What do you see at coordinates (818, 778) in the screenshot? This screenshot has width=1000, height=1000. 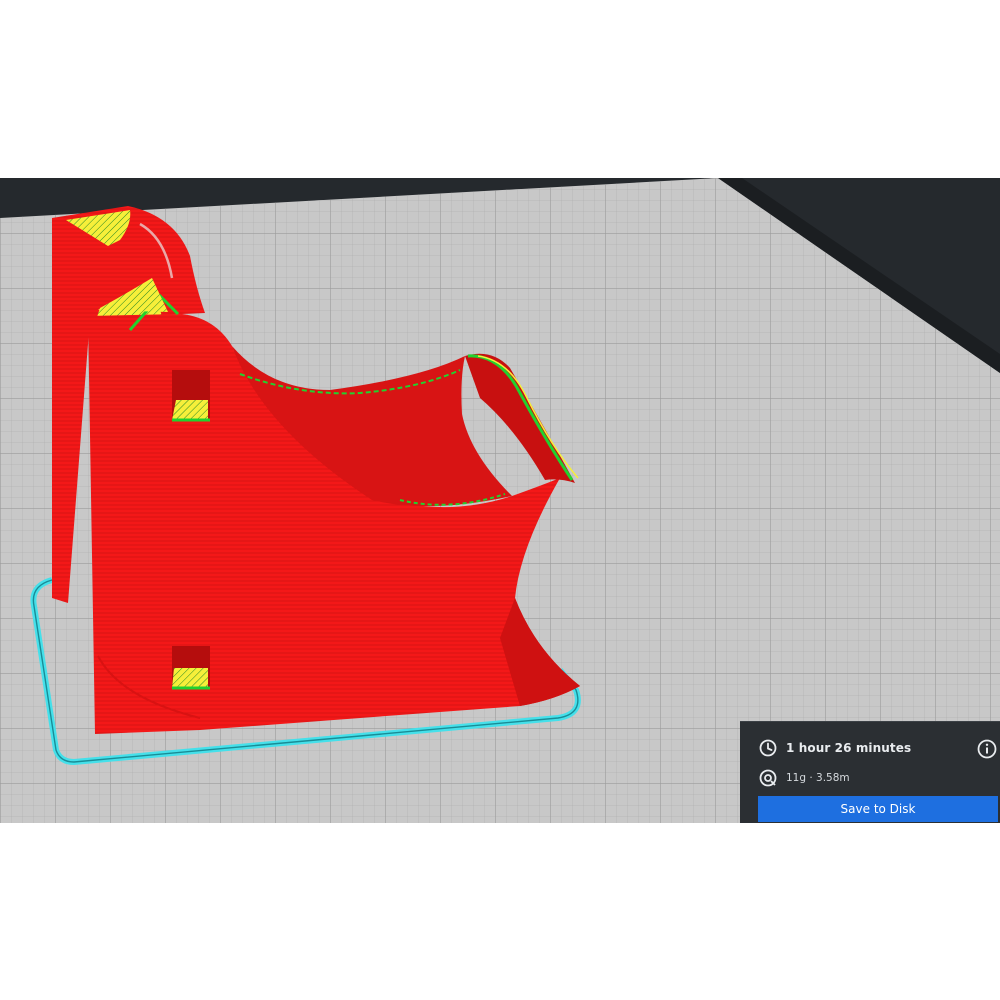 I see `material-usage-text: 11g · 3.58m` at bounding box center [818, 778].